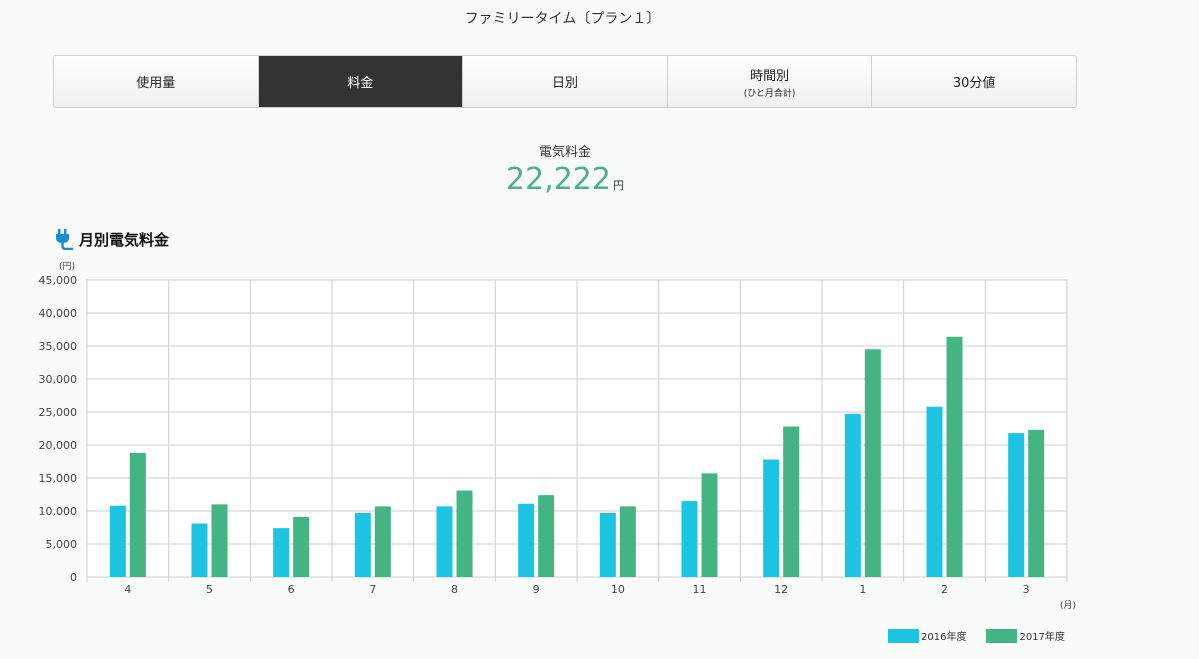  Describe the element at coordinates (862, 589) in the screenshot. I see `x-tick-label: 1` at that location.